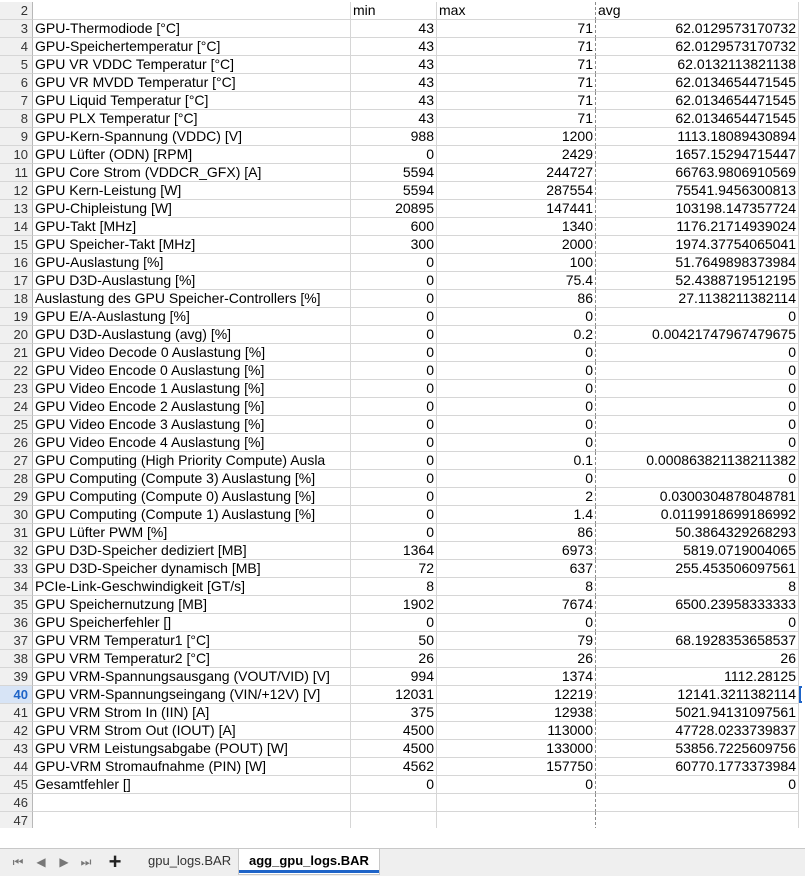 This screenshot has height=876, width=805. Describe the element at coordinates (16, 83) in the screenshot. I see `row-header: 6` at that location.